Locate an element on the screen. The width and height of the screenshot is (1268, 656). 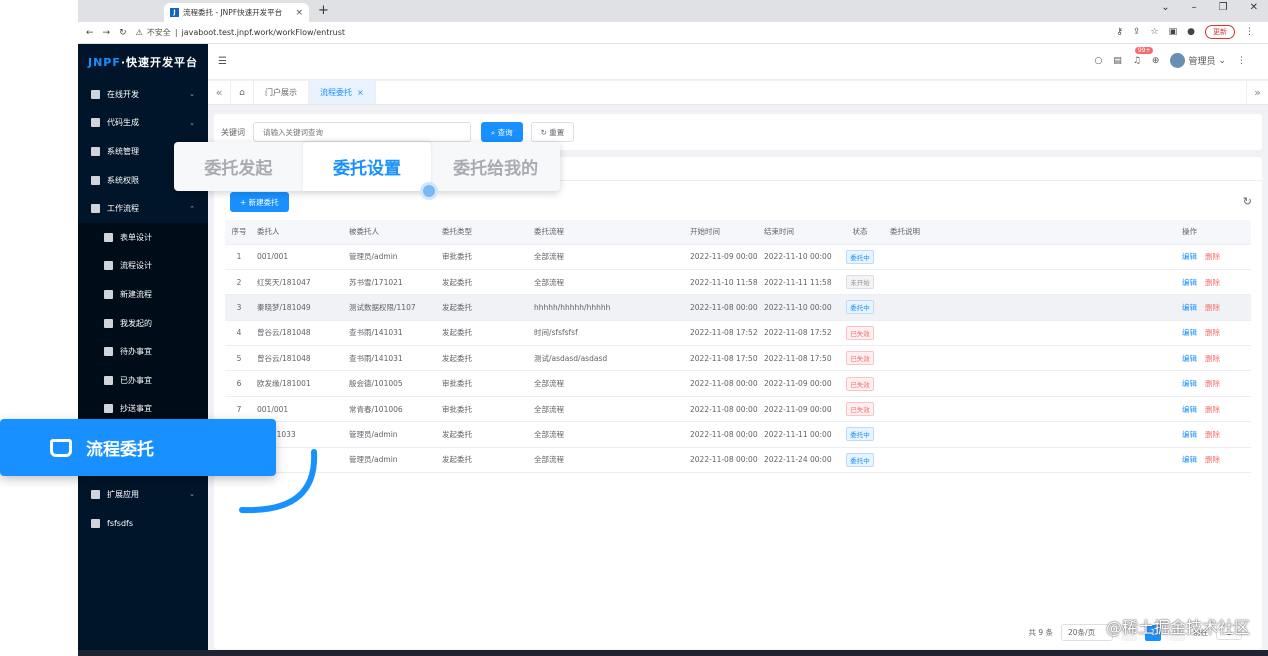
keyword-input is located at coordinates (362, 132).